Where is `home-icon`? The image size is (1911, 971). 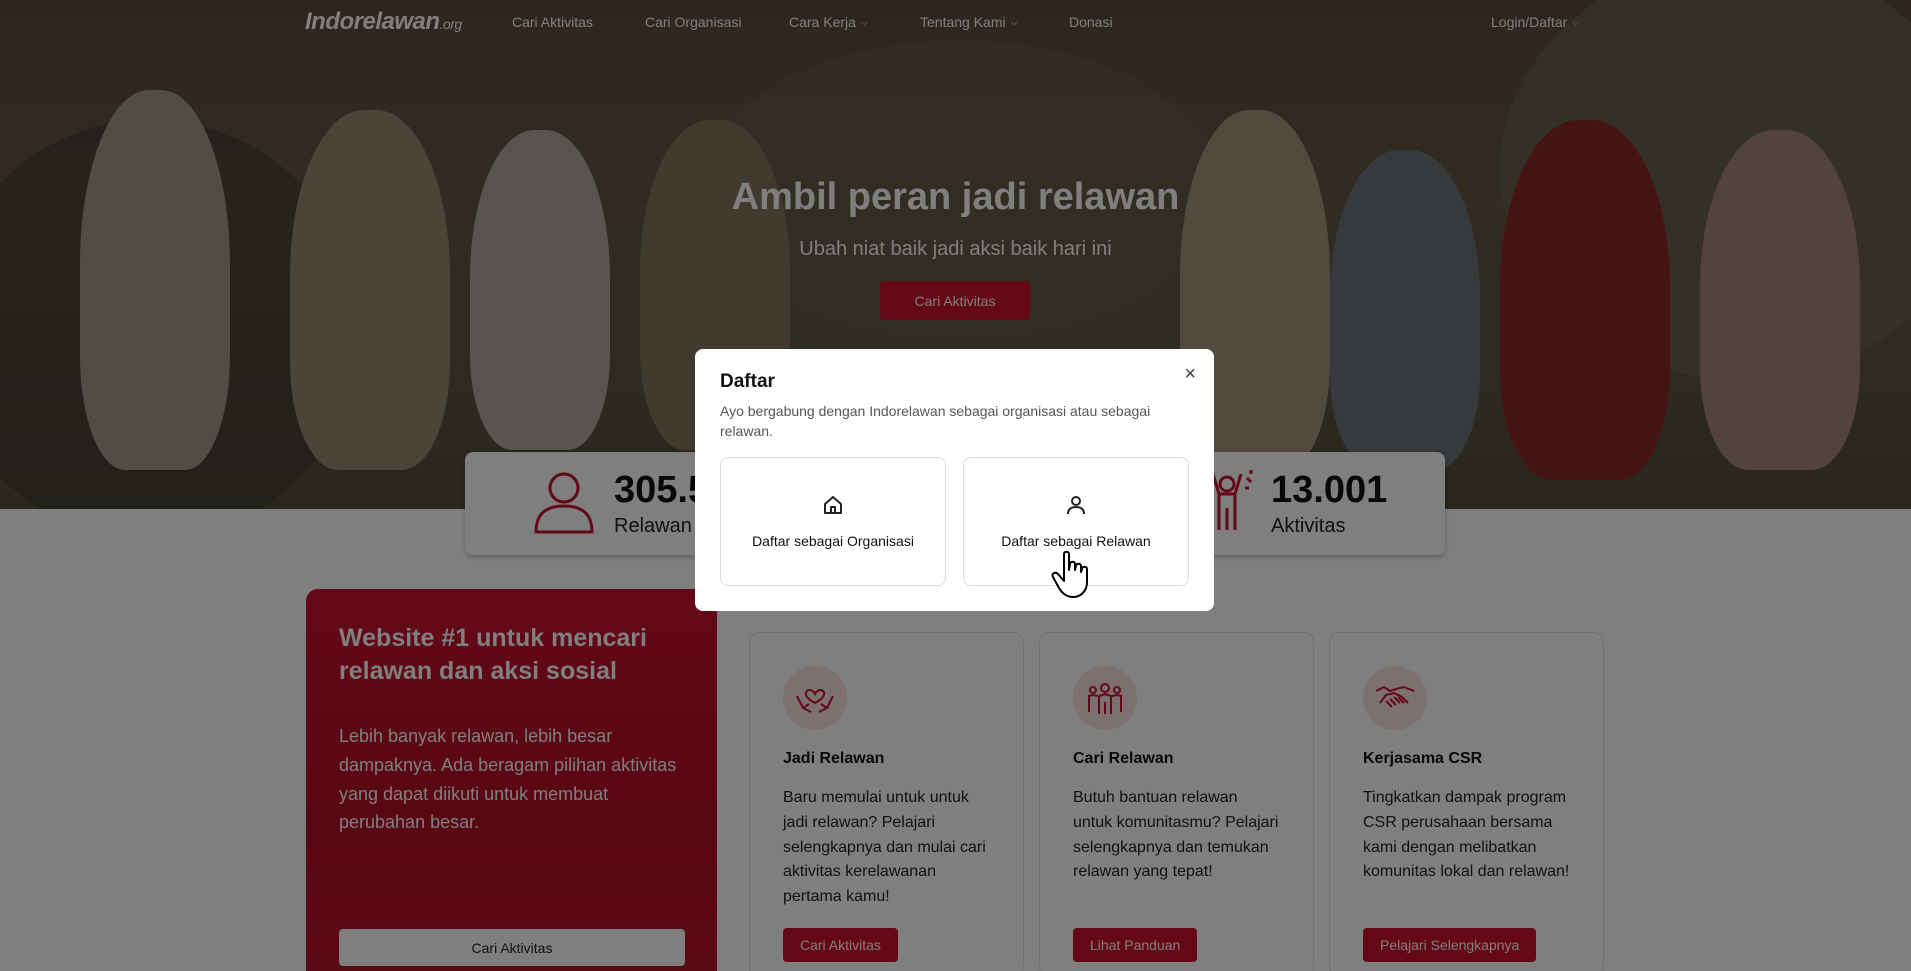 home-icon is located at coordinates (833, 507).